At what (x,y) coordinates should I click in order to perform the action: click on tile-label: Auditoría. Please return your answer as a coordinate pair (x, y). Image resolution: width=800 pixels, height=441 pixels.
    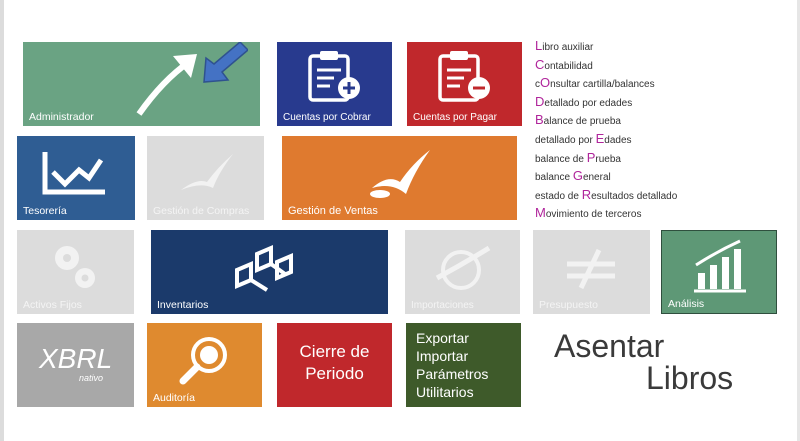
    Looking at the image, I should click on (174, 398).